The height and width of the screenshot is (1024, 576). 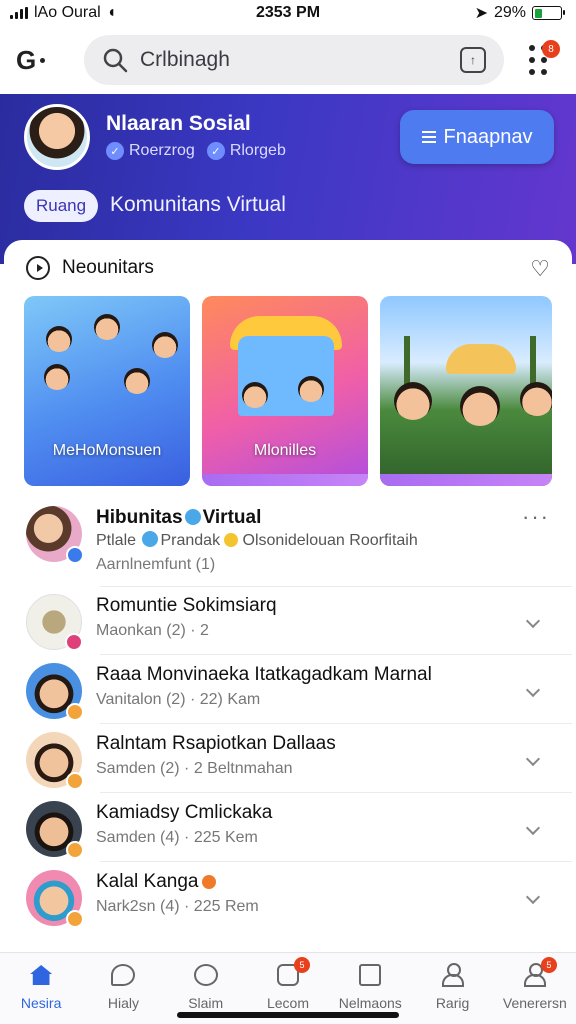 What do you see at coordinates (206, 1003) in the screenshot?
I see `nav-label: Slaim` at bounding box center [206, 1003].